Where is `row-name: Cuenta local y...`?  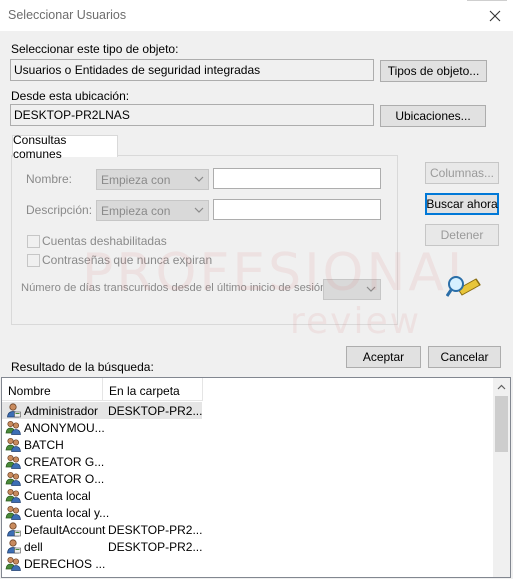
row-name: Cuenta local y... is located at coordinates (67, 513).